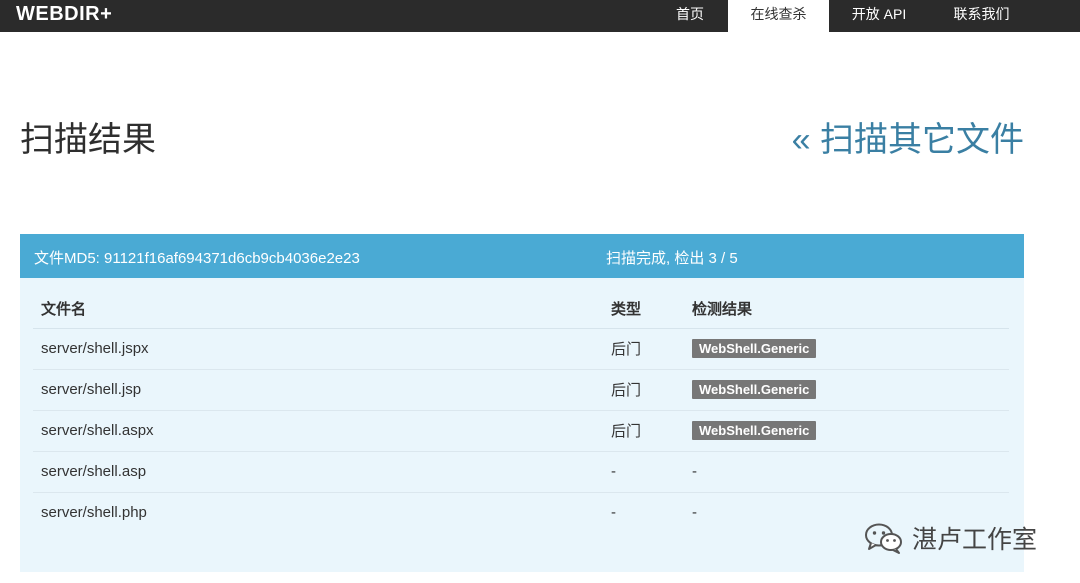  What do you see at coordinates (540, 16) in the screenshot?
I see `top-navbar: WEBDIR+ 首页 在线查杀 开放 API 联系我们` at bounding box center [540, 16].